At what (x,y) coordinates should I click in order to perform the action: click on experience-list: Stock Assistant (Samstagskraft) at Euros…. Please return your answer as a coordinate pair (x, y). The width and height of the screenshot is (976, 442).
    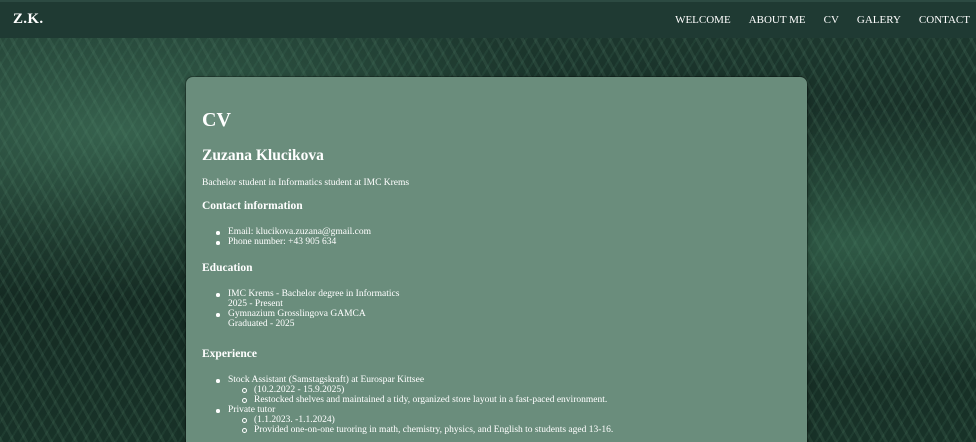
    Looking at the image, I should click on (407, 405).